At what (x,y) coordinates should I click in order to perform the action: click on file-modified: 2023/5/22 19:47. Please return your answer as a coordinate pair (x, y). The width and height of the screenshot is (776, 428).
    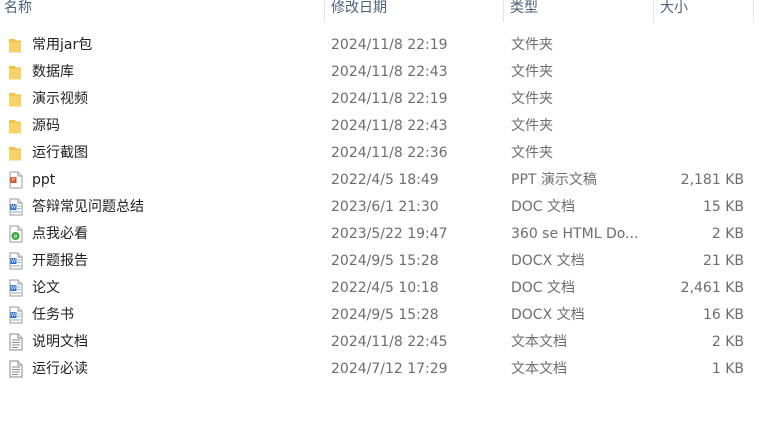
    Looking at the image, I should click on (389, 234).